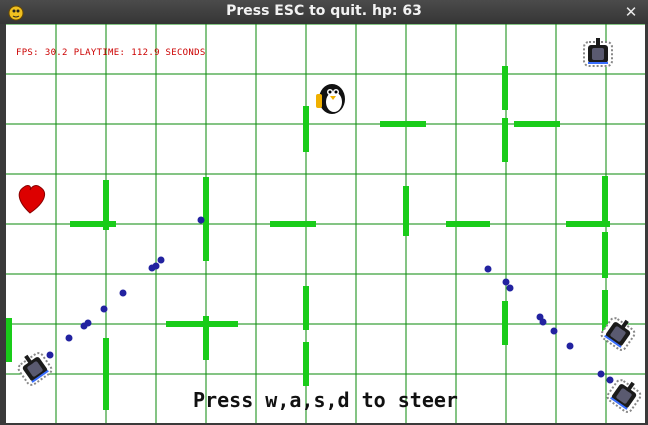  I want to click on fps-value: 30.2, so click(56, 53).